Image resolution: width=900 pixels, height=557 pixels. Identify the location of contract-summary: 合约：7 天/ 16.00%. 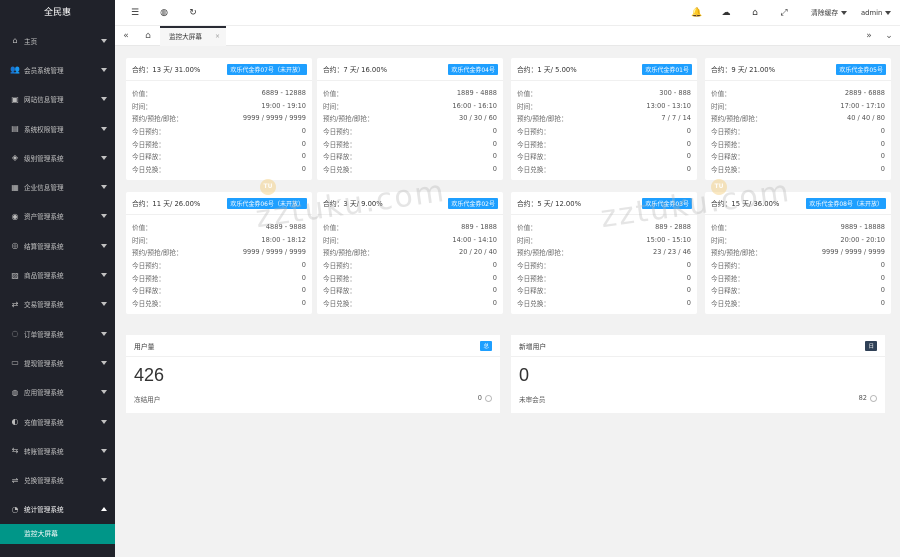
(355, 70).